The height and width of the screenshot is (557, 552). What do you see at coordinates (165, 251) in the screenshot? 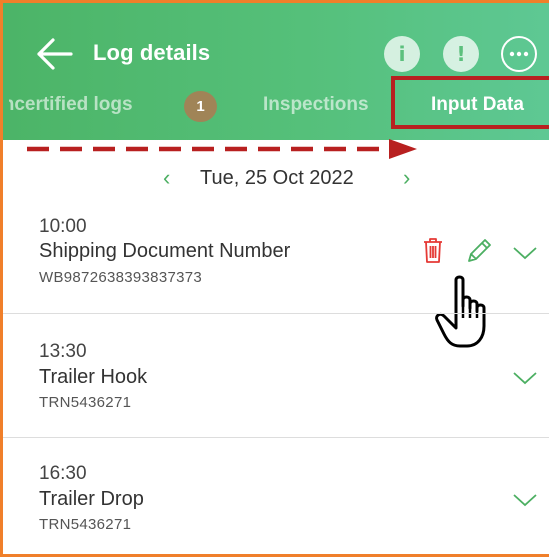
I see `entry-title: Shipping Document Number` at bounding box center [165, 251].